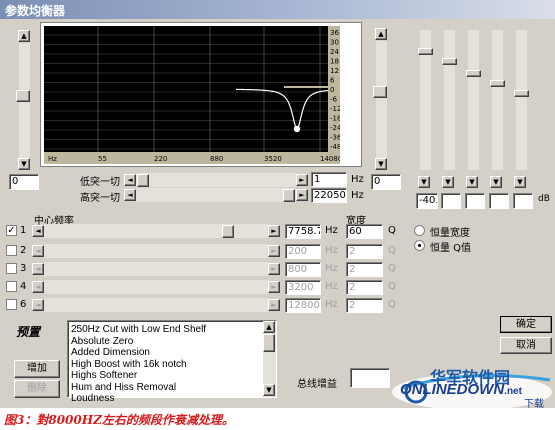  What do you see at coordinates (37, 369) in the screenshot?
I see `preset-add-button: 增加` at bounding box center [37, 369].